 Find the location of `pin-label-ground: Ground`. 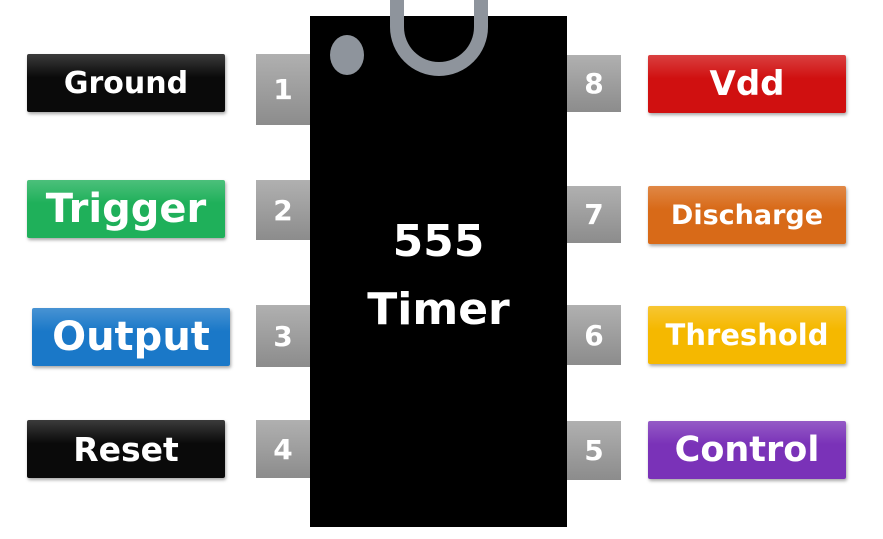

pin-label-ground: Ground is located at coordinates (126, 83).